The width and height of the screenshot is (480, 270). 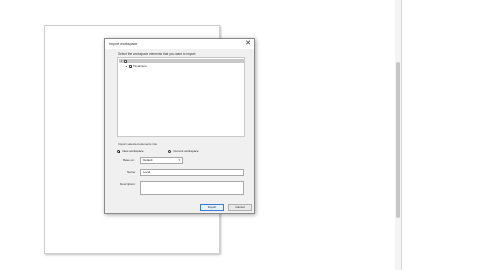 I want to click on current-workspace-option: Current workspace, so click(x=183, y=151).